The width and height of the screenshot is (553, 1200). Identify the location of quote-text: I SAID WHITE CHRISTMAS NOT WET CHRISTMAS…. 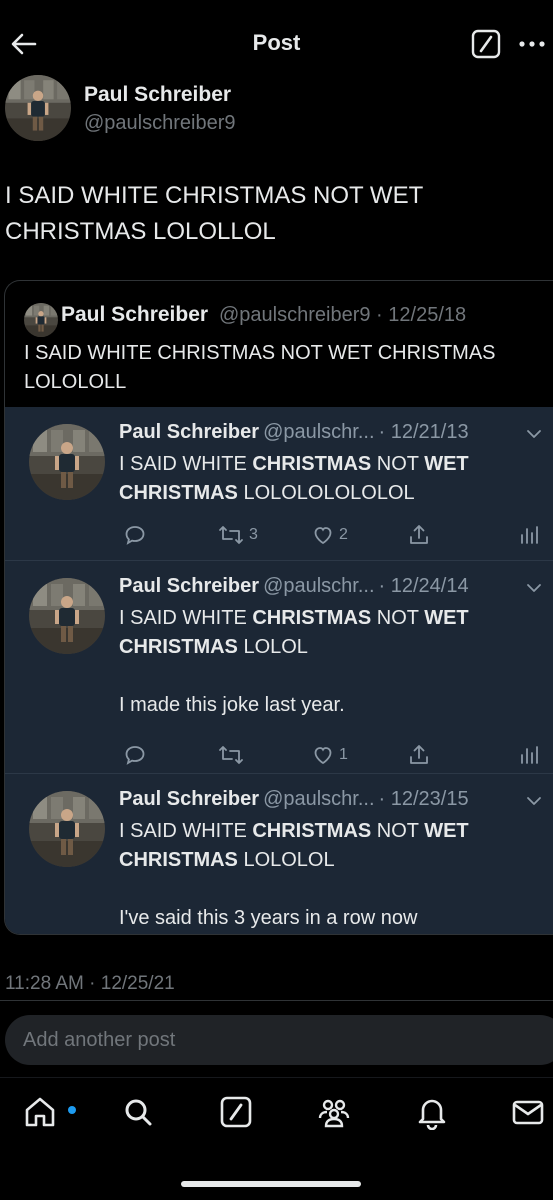
(260, 367).